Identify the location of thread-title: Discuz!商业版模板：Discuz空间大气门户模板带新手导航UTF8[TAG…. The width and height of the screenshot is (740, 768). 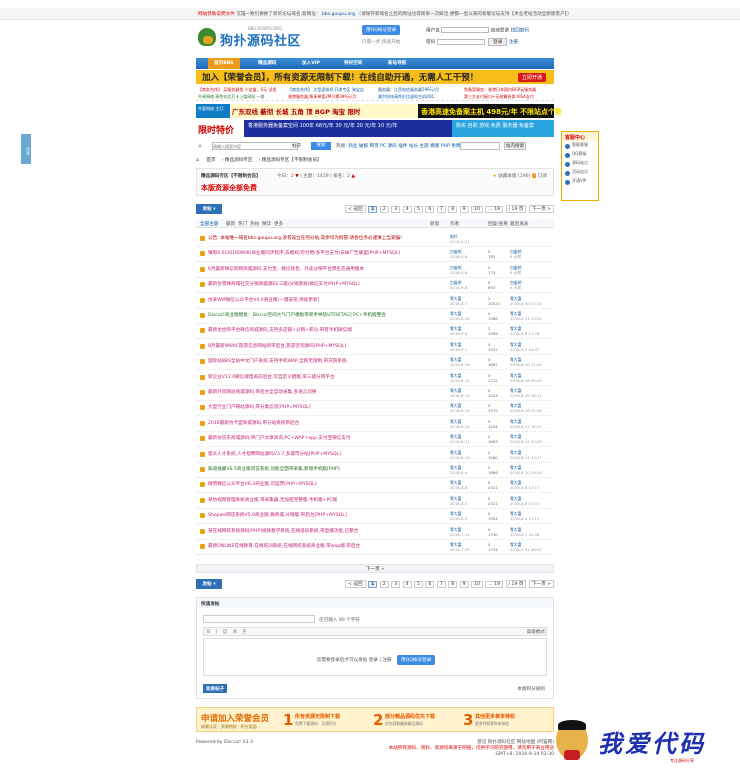
(321, 315).